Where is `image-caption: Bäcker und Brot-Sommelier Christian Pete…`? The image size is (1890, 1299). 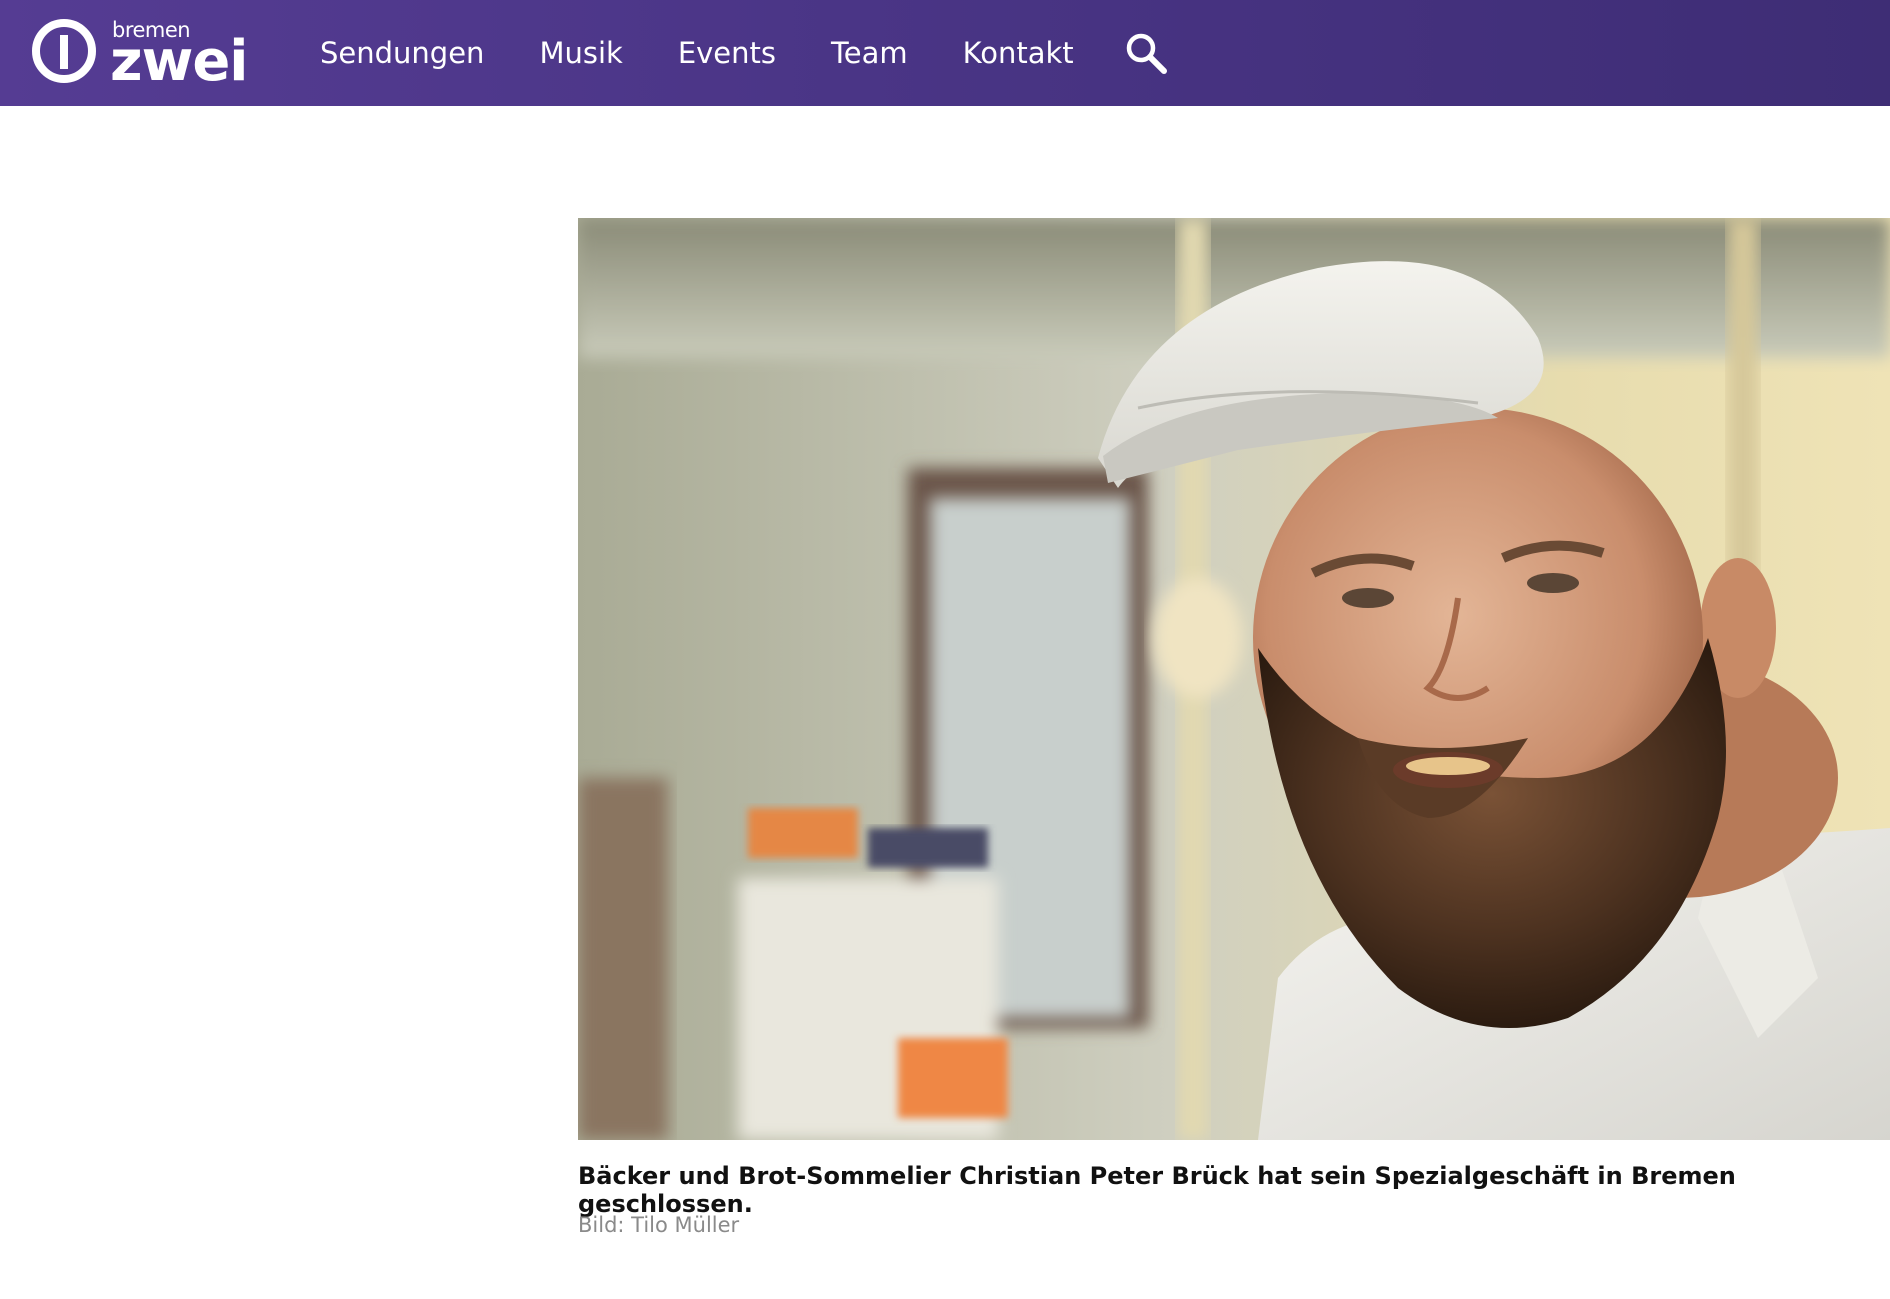 image-caption: Bäcker und Brot-Sommelier Christian Pete… is located at coordinates (1157, 1190).